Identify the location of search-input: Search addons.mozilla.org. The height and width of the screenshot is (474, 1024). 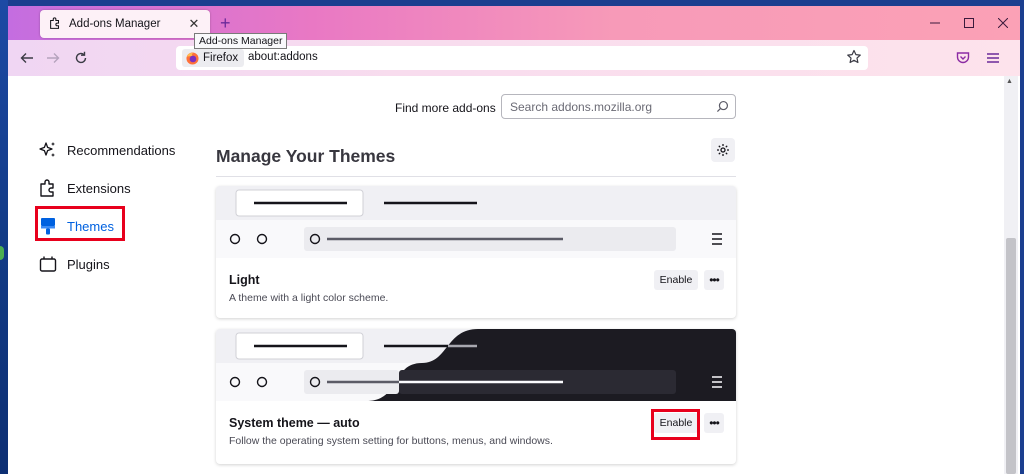
(618, 106).